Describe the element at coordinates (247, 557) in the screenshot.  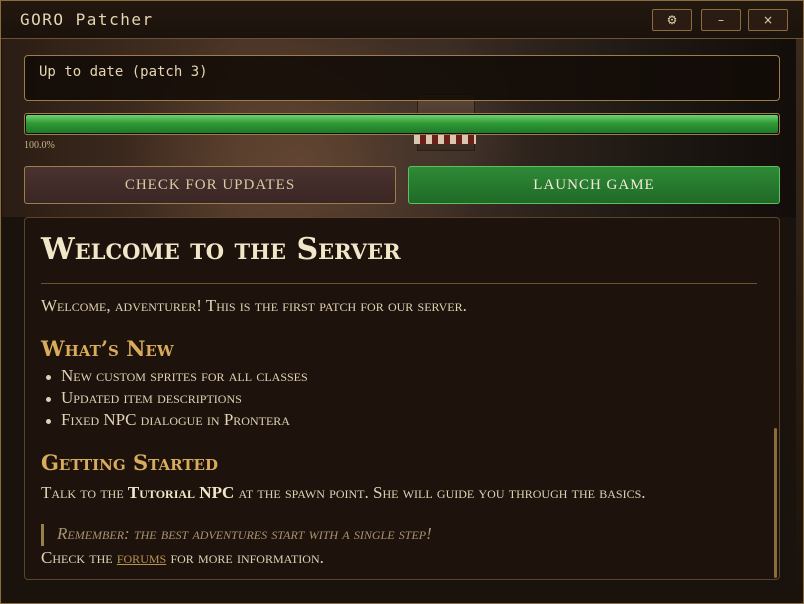
I see `footer-suffix: for more information.` at that location.